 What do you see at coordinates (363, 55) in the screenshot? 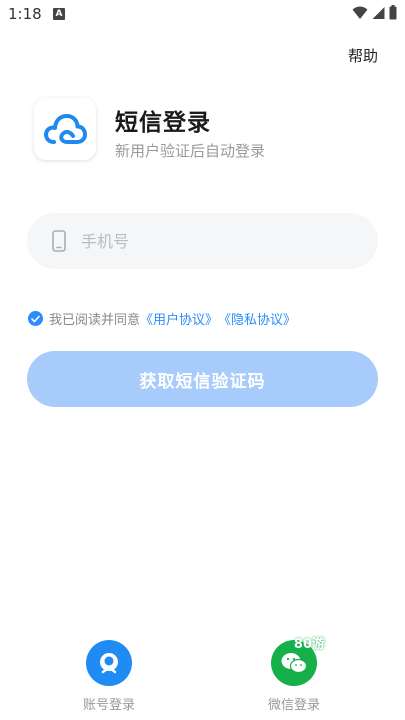
I see `help-link: 帮助` at bounding box center [363, 55].